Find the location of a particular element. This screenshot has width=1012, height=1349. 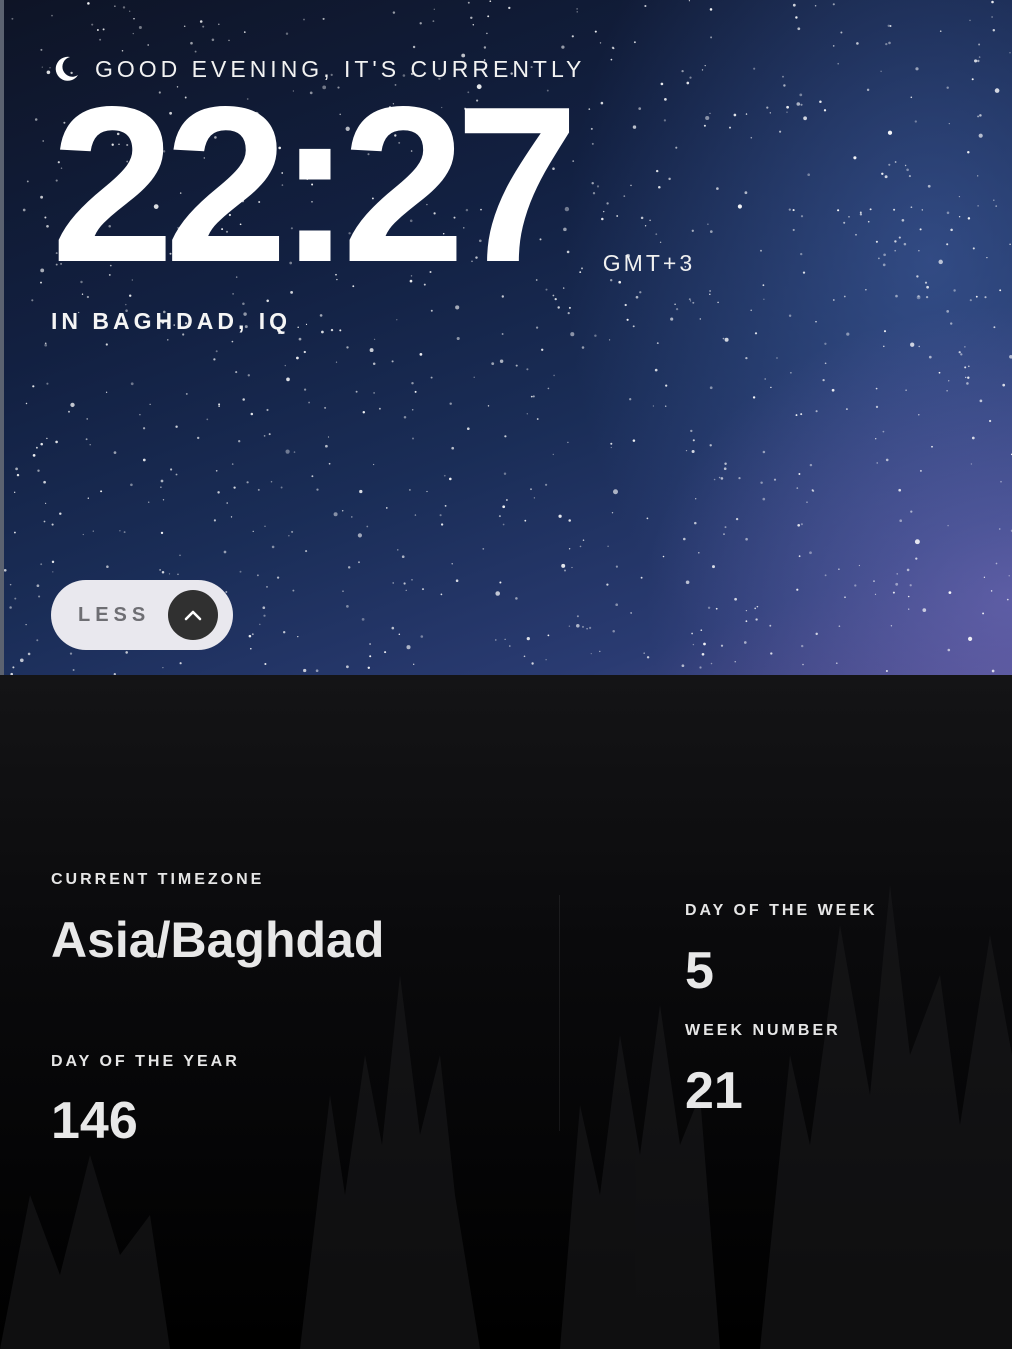

column-divider is located at coordinates (559, 1013).